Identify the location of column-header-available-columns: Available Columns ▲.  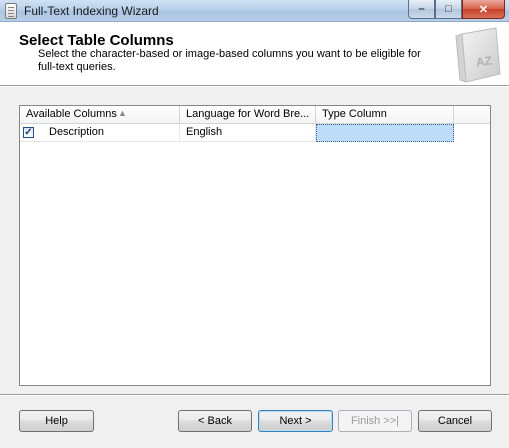
(100, 115).